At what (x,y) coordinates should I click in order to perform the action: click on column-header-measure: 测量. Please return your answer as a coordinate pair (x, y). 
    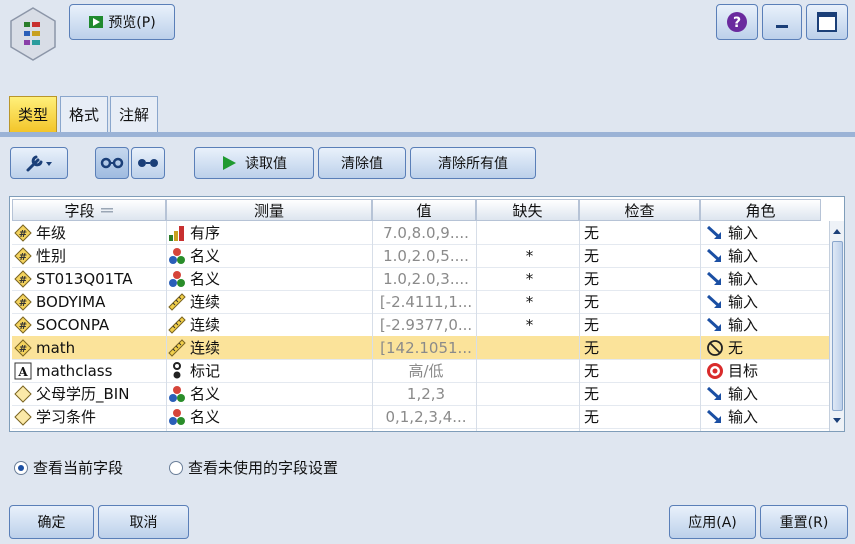
    Looking at the image, I should click on (269, 210).